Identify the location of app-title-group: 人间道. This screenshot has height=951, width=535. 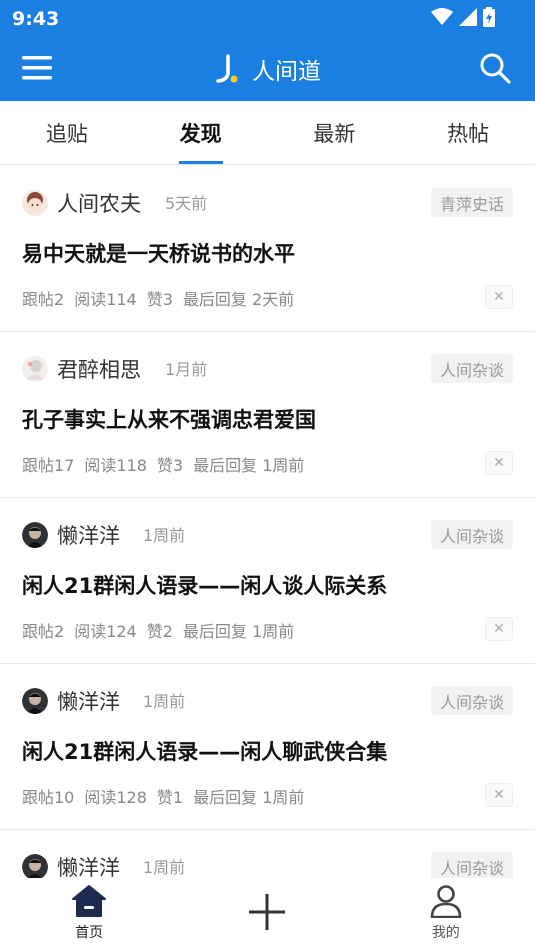
(267, 68).